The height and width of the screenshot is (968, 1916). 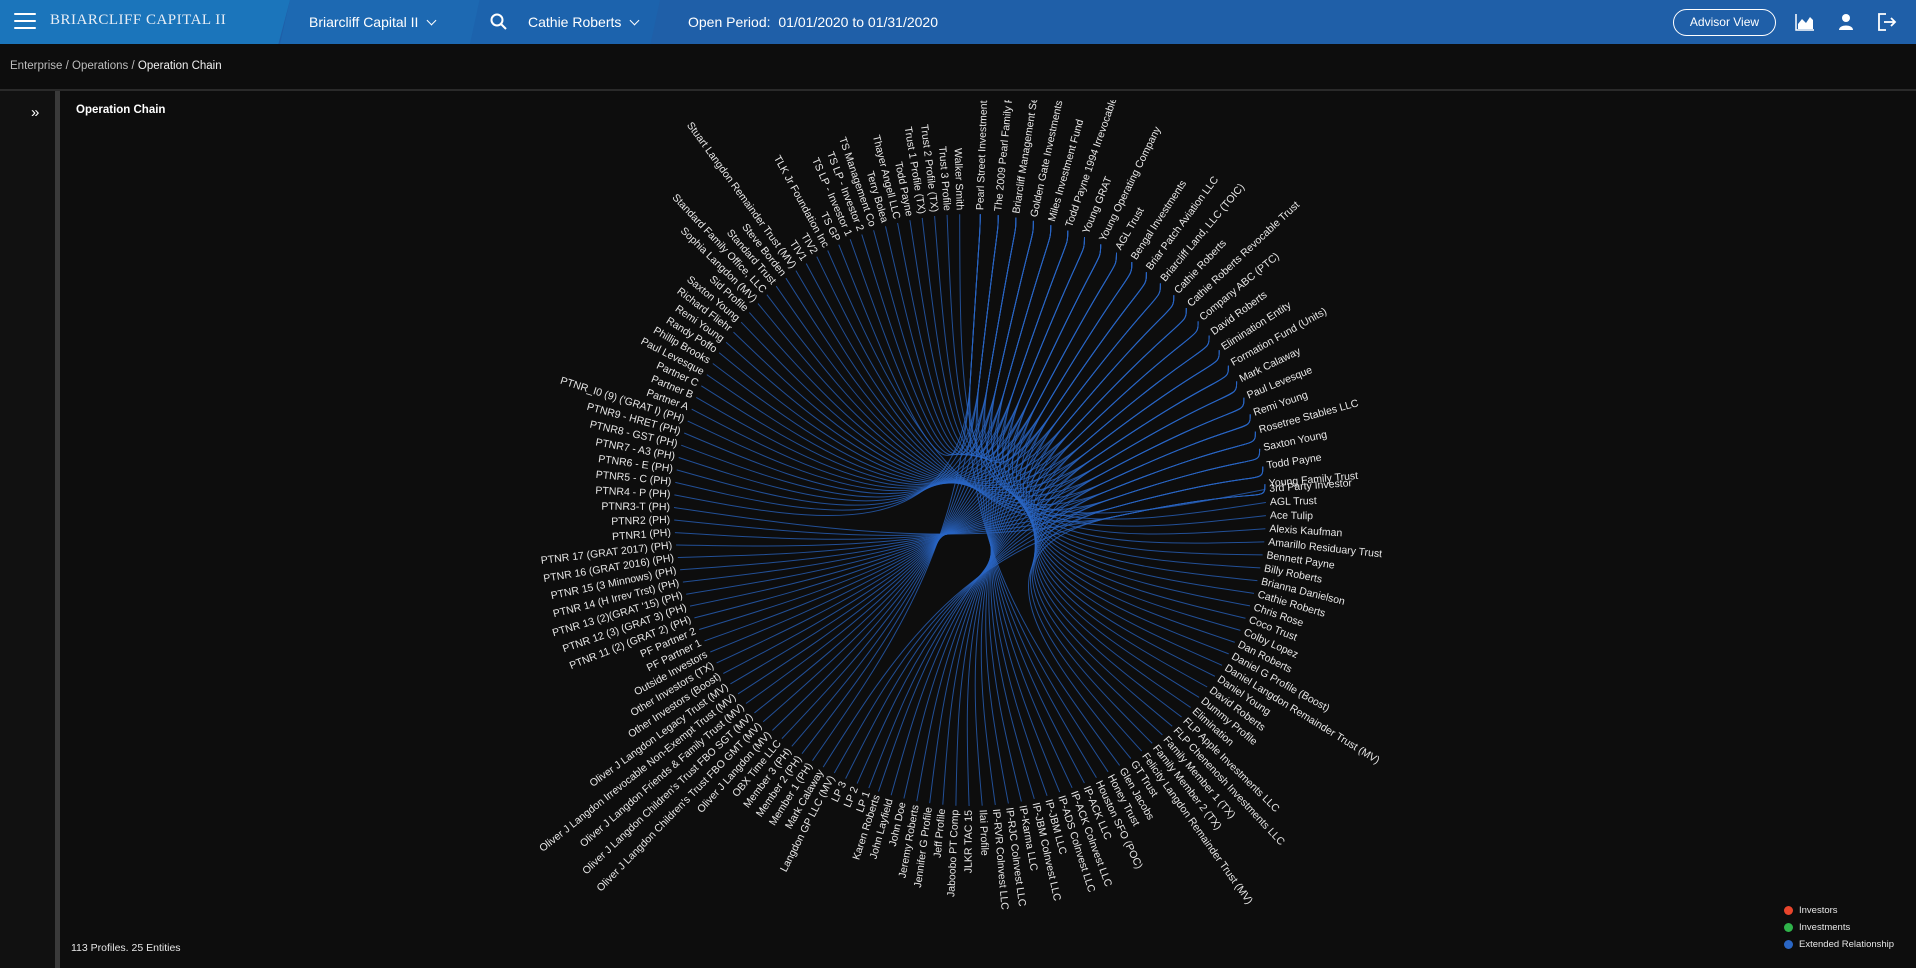 What do you see at coordinates (1887, 22) in the screenshot?
I see `logout-icon` at bounding box center [1887, 22].